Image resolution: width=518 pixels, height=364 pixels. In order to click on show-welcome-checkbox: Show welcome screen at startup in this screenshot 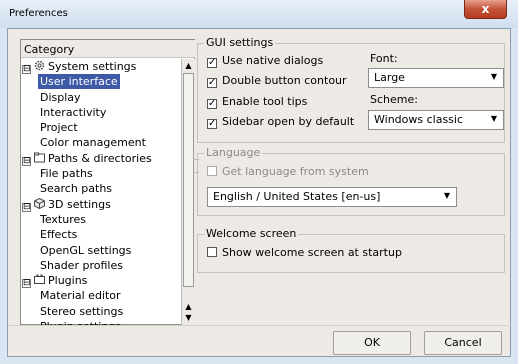, I will do `click(304, 252)`.